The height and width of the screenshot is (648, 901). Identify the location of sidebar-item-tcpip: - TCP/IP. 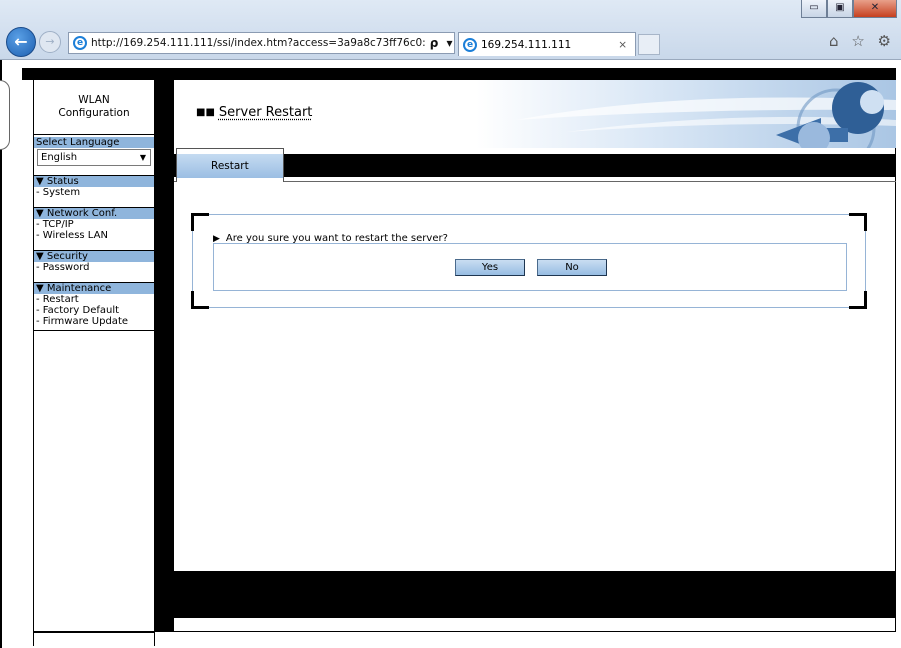
(94, 224).